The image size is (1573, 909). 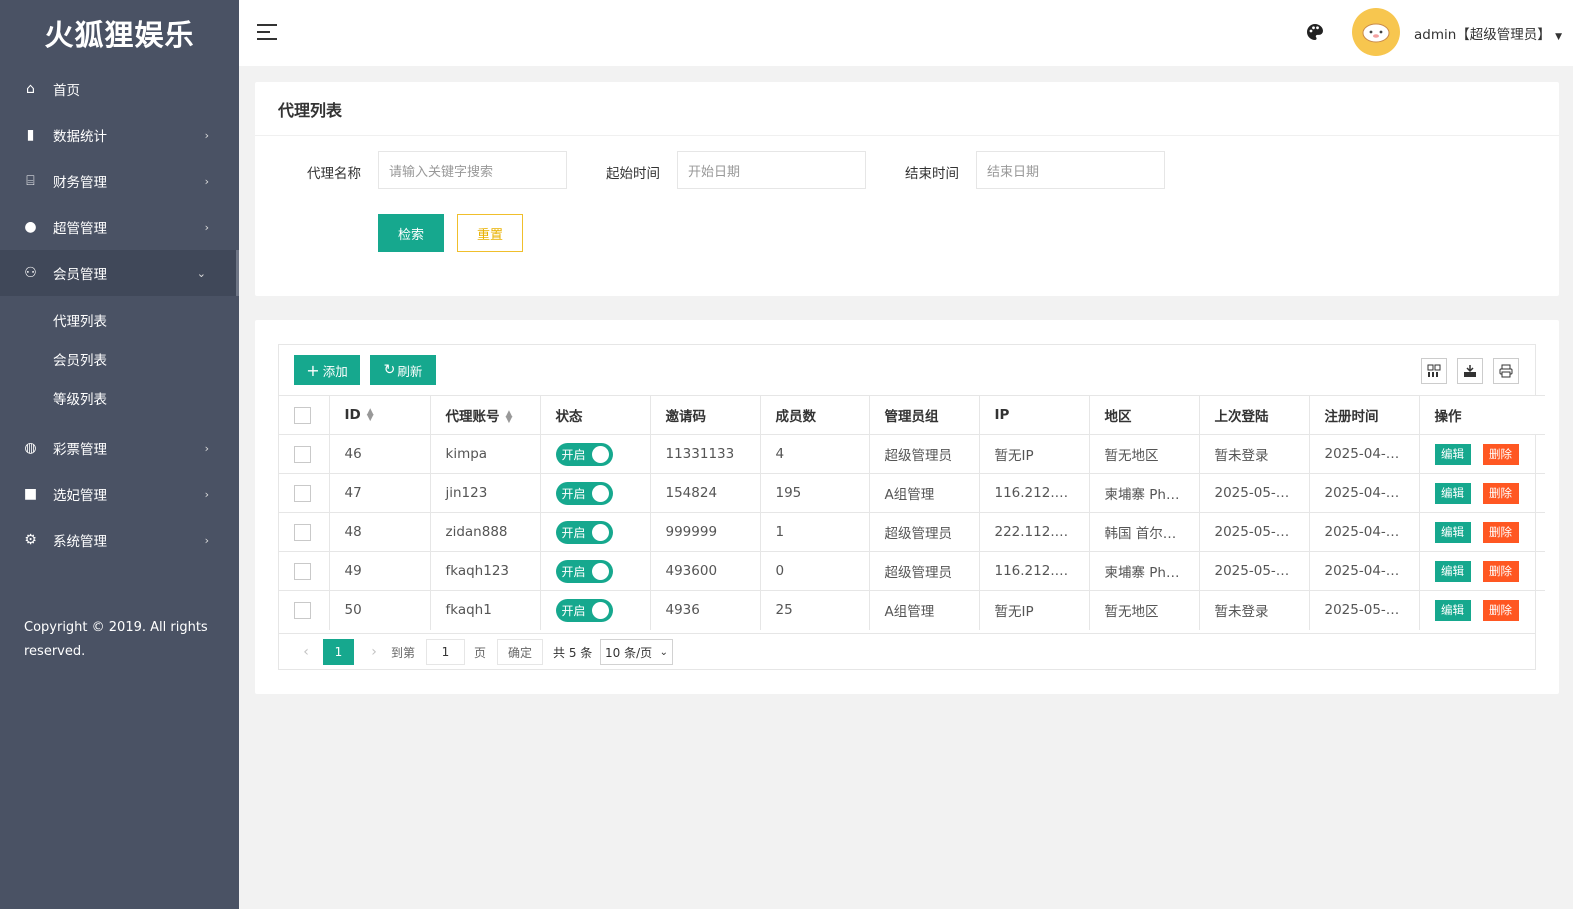 What do you see at coordinates (633, 174) in the screenshot?
I see `start-time-label: 起始时间` at bounding box center [633, 174].